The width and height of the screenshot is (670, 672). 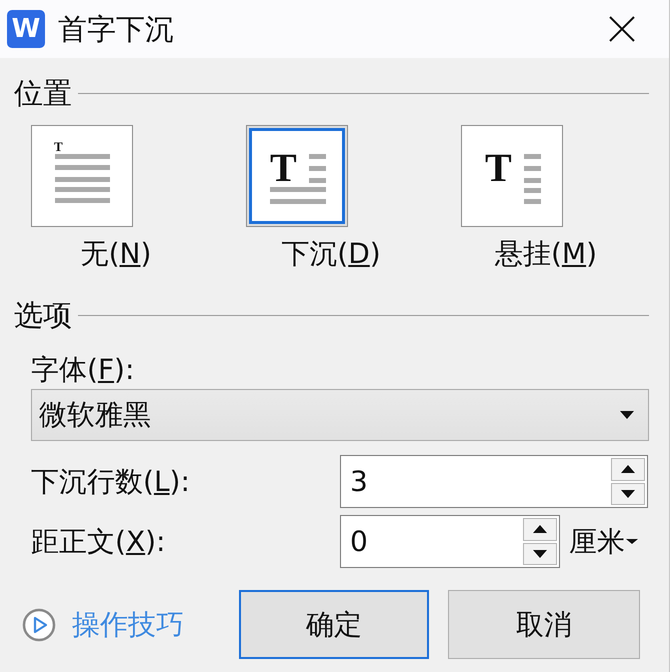 What do you see at coordinates (26, 29) in the screenshot?
I see `app-logo: W` at bounding box center [26, 29].